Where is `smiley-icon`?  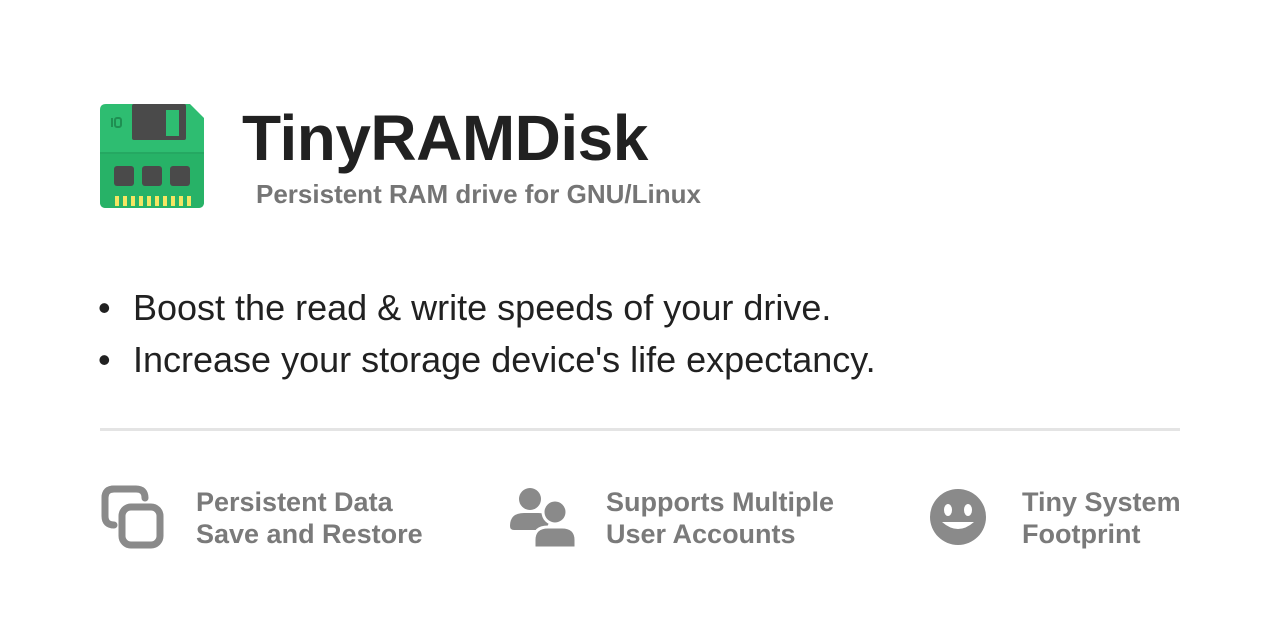
smiley-icon is located at coordinates (959, 517).